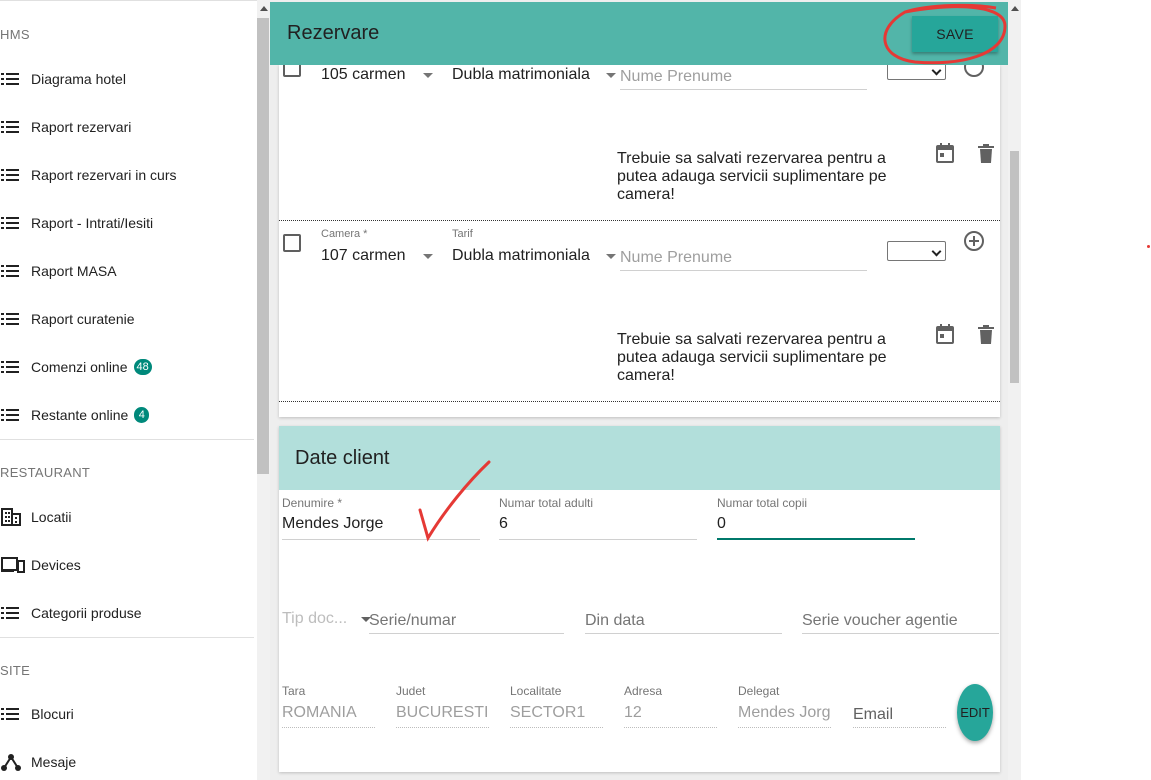  What do you see at coordinates (784, 712) in the screenshot?
I see `delegat-input: Mendes Jorg` at bounding box center [784, 712].